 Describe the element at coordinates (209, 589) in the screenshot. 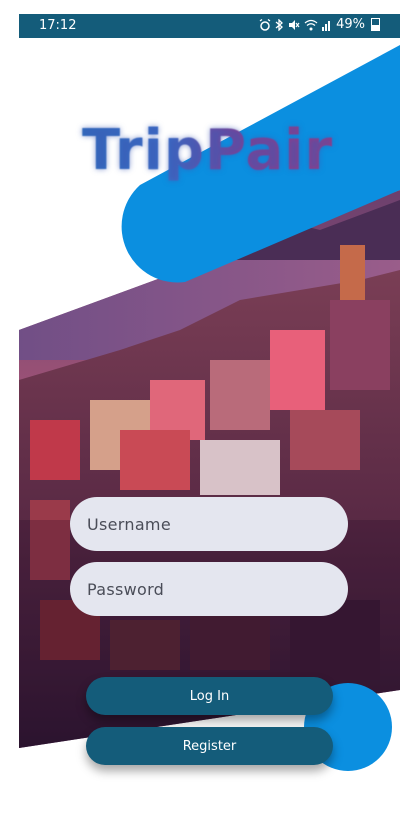

I see `password-input: Password` at that location.